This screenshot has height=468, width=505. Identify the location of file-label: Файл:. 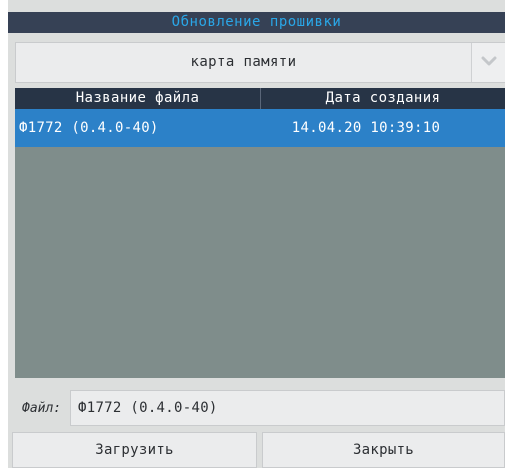
(42, 408).